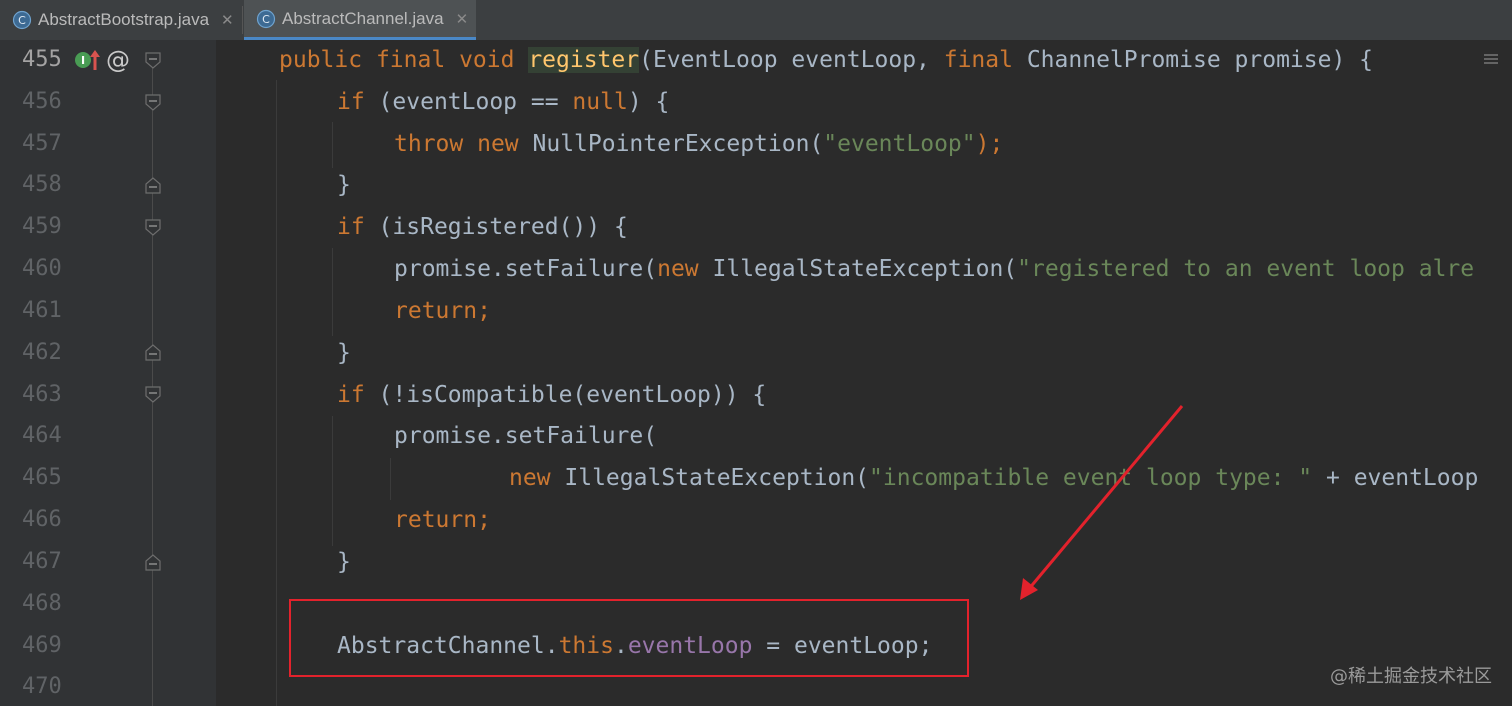 The image size is (1512, 706). What do you see at coordinates (42, 268) in the screenshot?
I see `line-number: 460` at bounding box center [42, 268].